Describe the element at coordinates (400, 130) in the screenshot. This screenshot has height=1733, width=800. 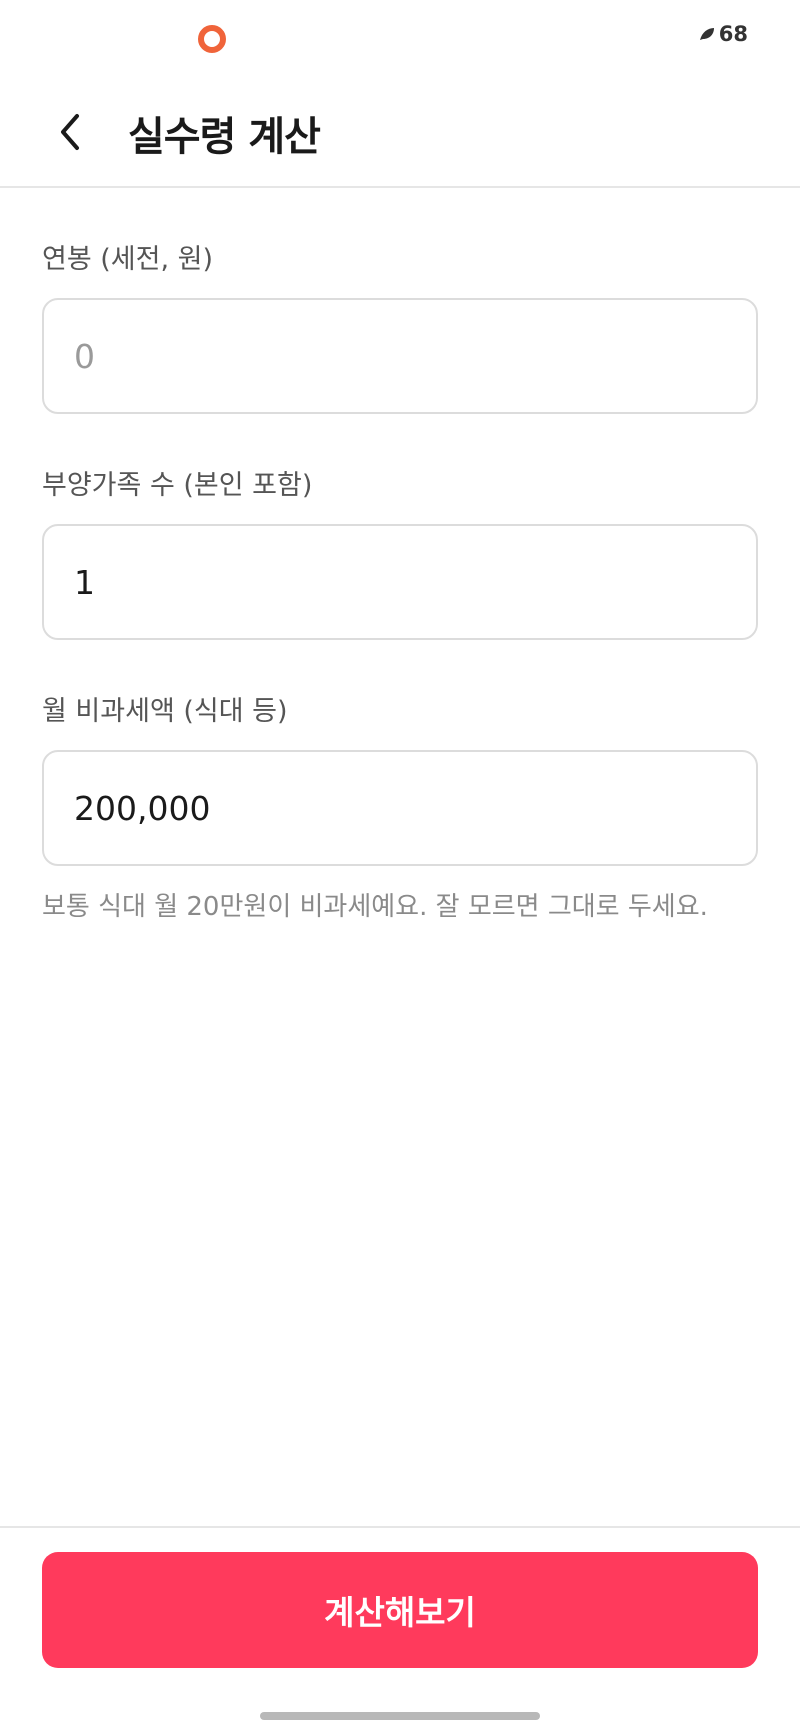
I see `app-header: 실수령 계산` at that location.